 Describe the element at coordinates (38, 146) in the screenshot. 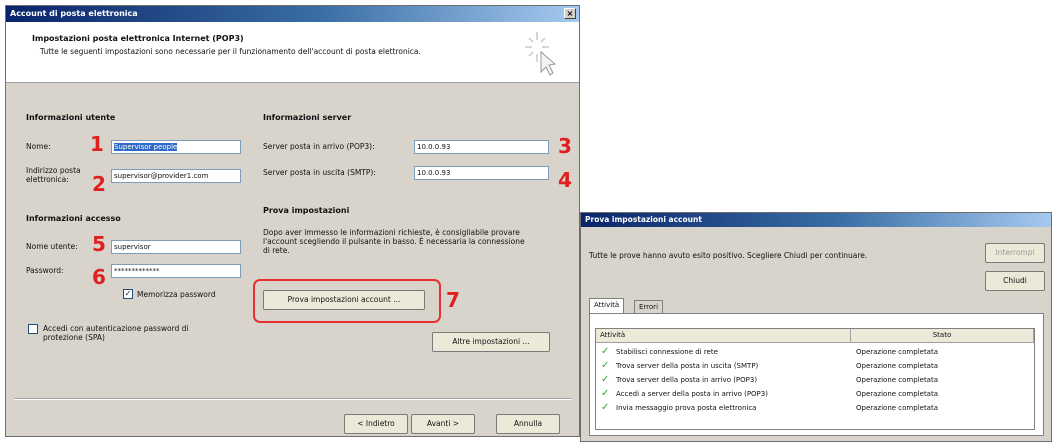

I see `name-label: Nome:` at that location.